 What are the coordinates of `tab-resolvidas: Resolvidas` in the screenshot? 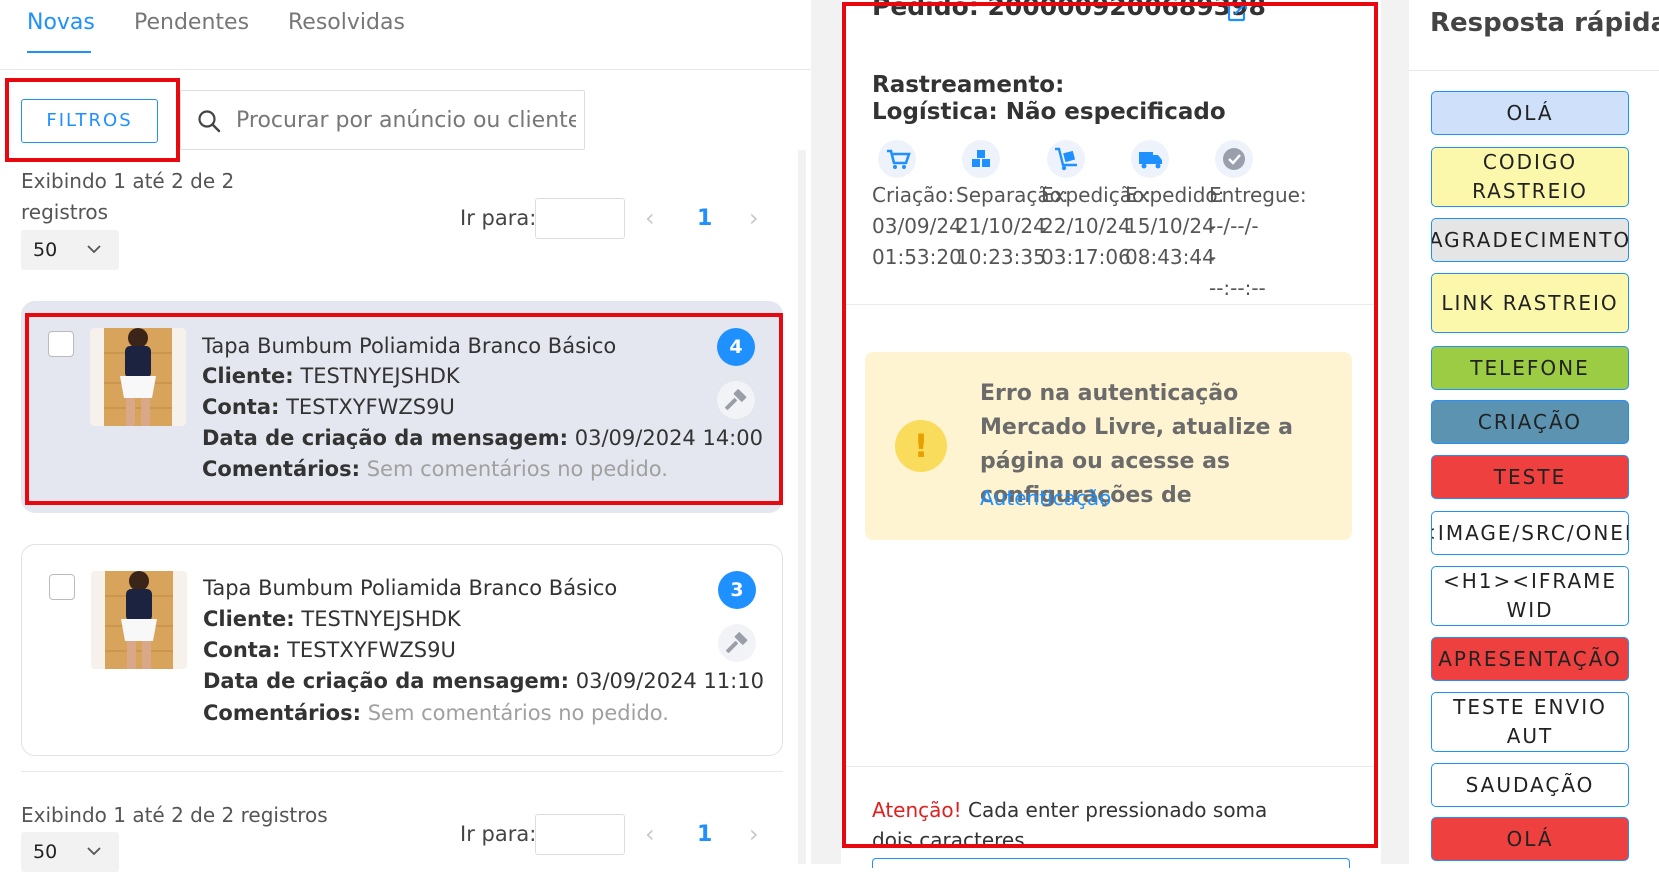 It's located at (346, 22).